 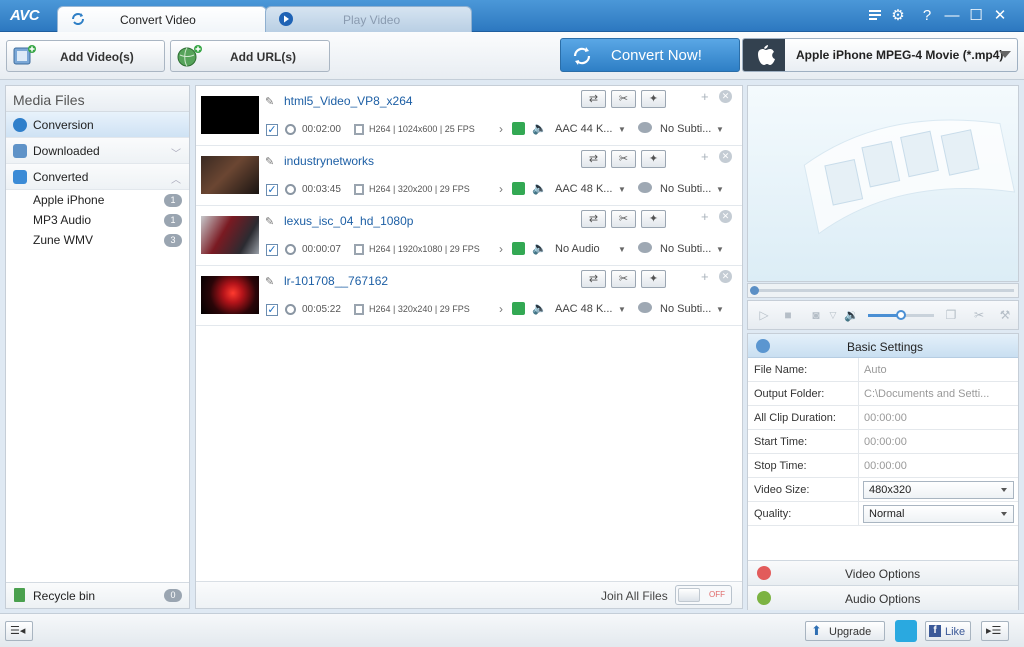 What do you see at coordinates (368, 19) in the screenshot?
I see `tab-play-video: Play Video` at bounding box center [368, 19].